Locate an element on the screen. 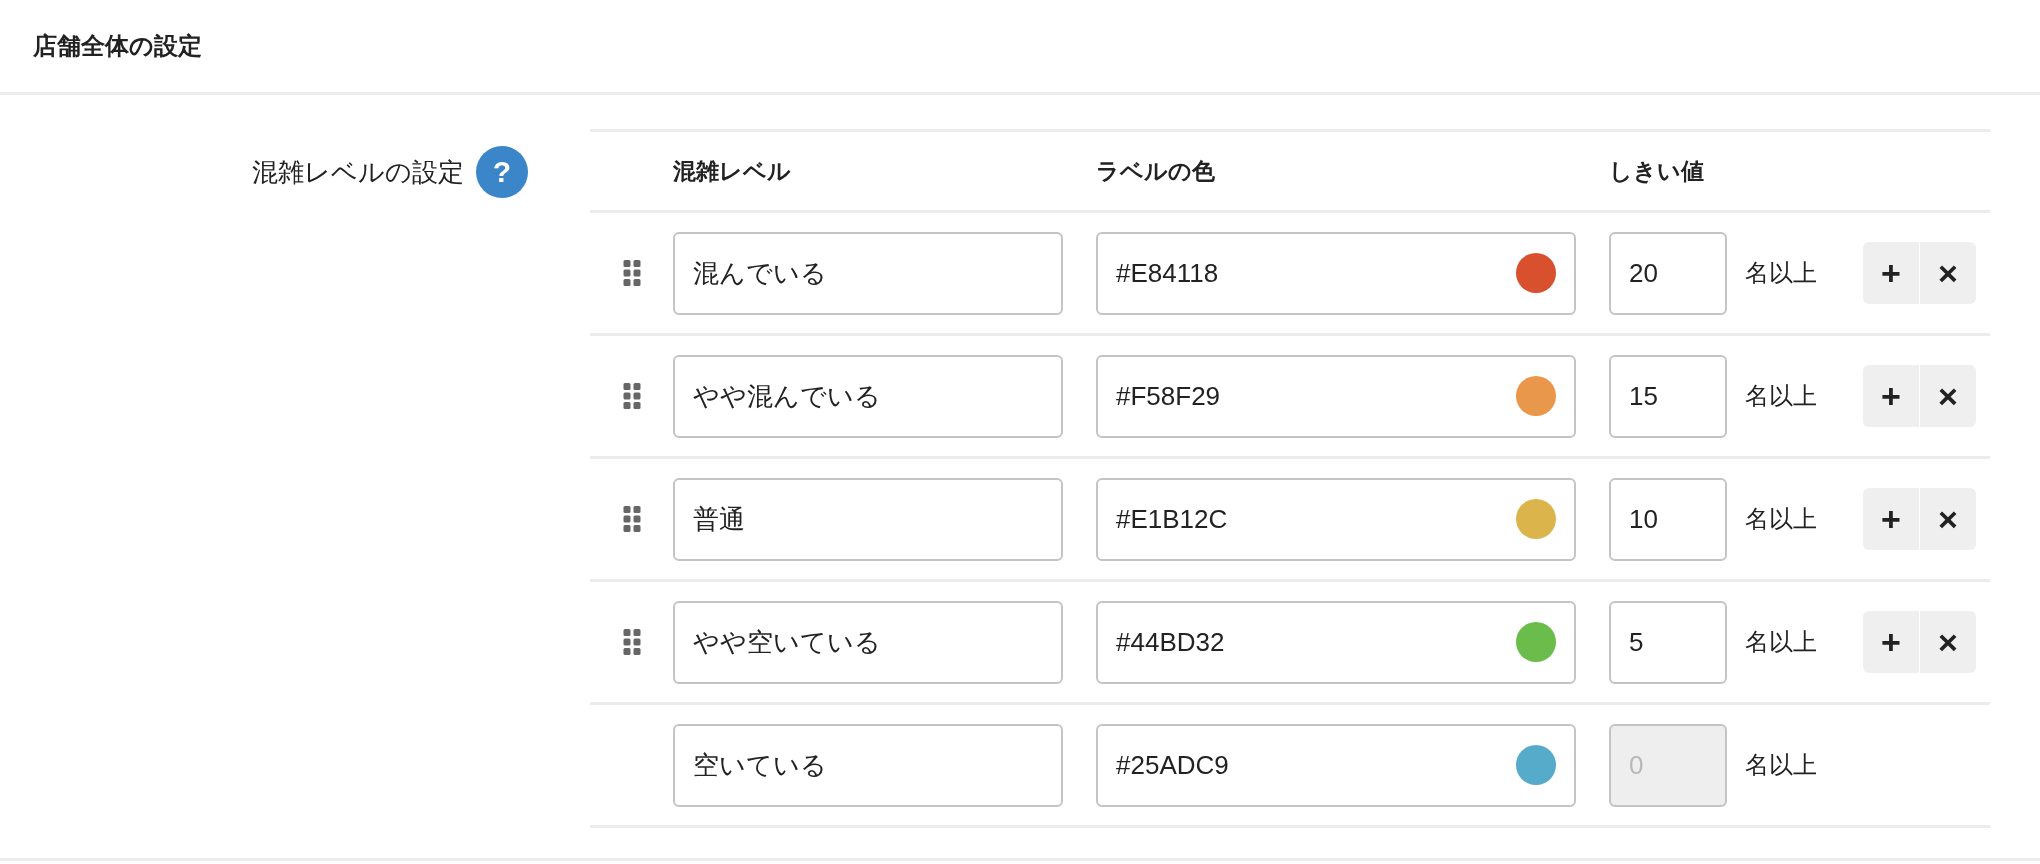  color-code: #E1B12C is located at coordinates (1172, 519).